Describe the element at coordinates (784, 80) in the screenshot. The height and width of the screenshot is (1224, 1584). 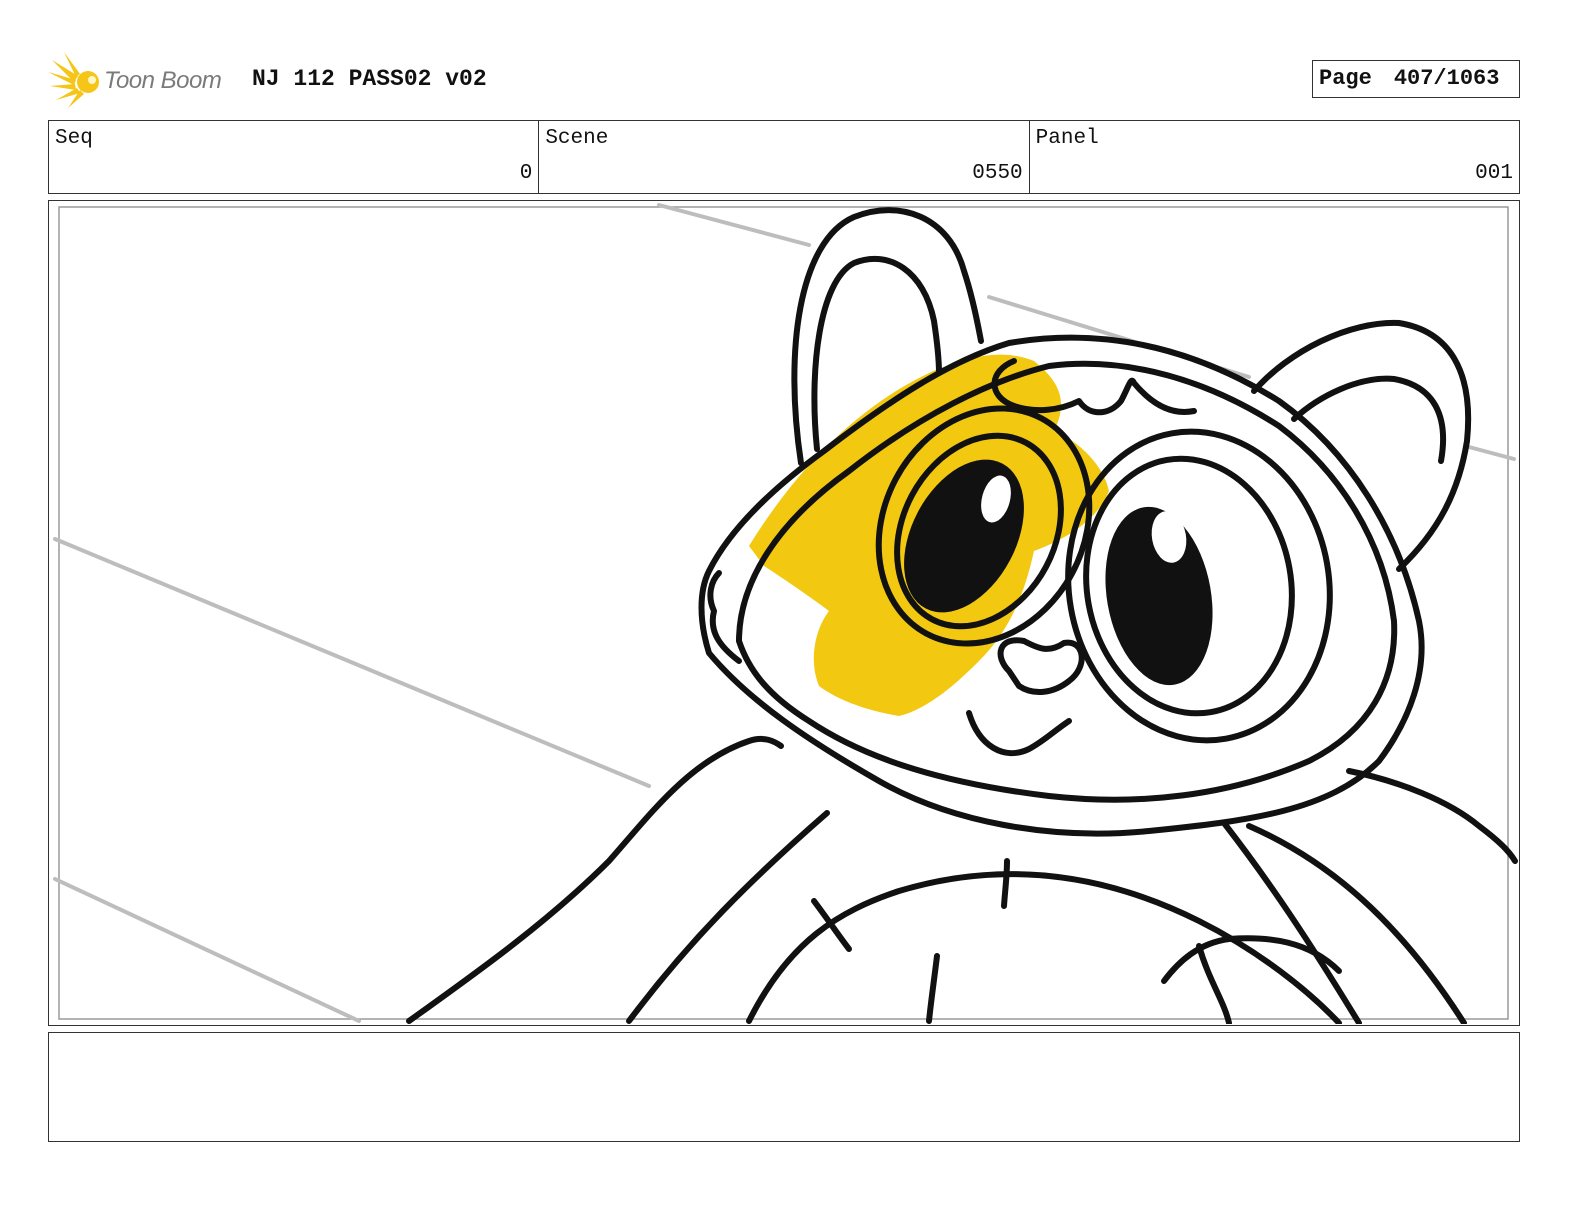
I see `storyboard-header: Toon Boom NJ 112 PASS02 v02 Page 407/1063` at that location.